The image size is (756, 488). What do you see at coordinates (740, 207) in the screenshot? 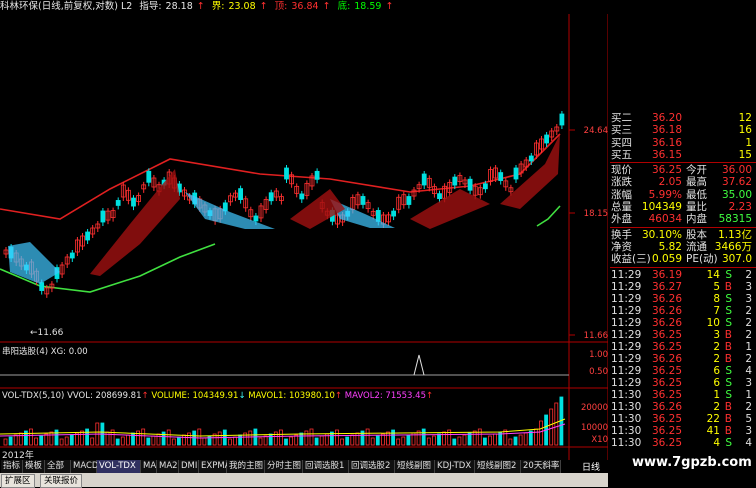
I see `stat-value2: 2.23` at bounding box center [740, 207].